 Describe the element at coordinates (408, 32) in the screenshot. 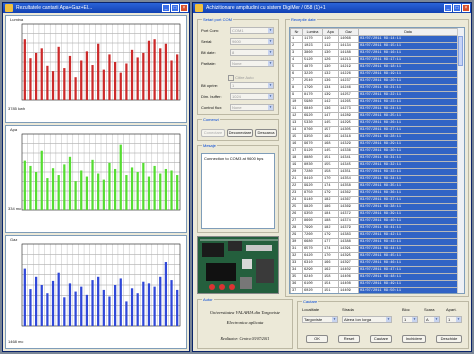

I see `column-header: Data` at that location.